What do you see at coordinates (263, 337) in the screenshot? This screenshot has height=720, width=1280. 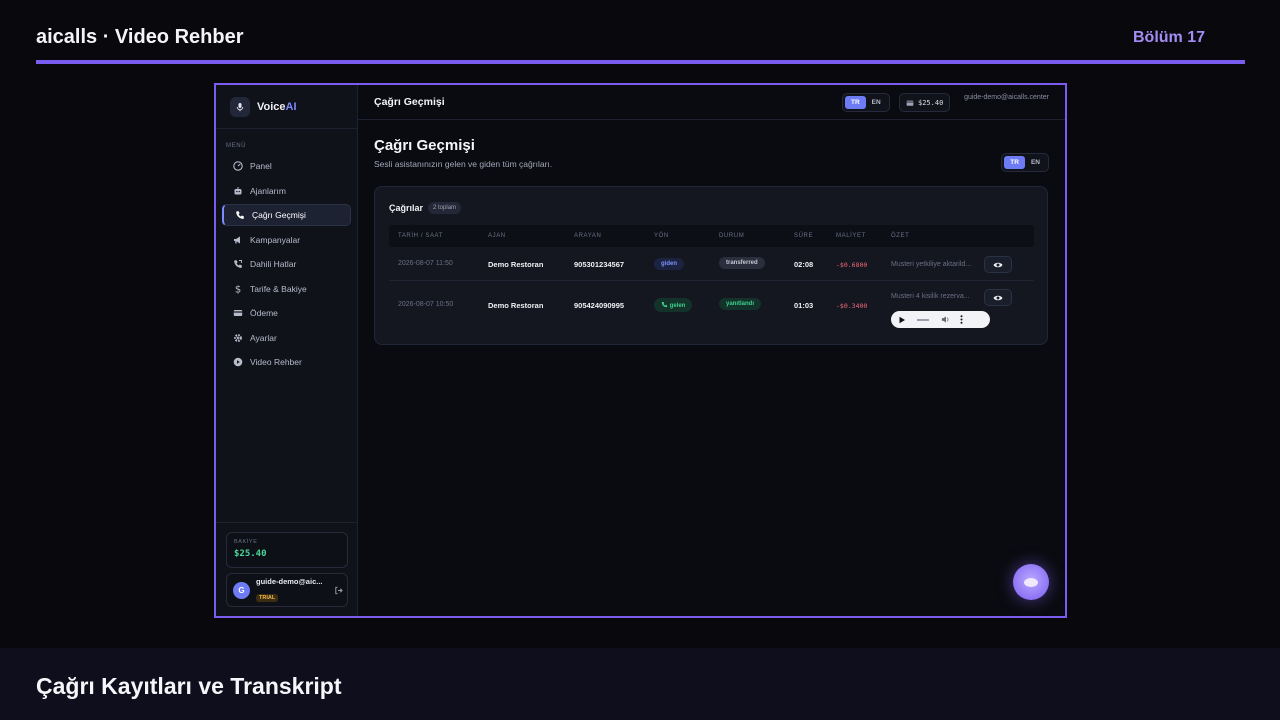 I see `sidebar-item-label: Ayarlar` at bounding box center [263, 337].